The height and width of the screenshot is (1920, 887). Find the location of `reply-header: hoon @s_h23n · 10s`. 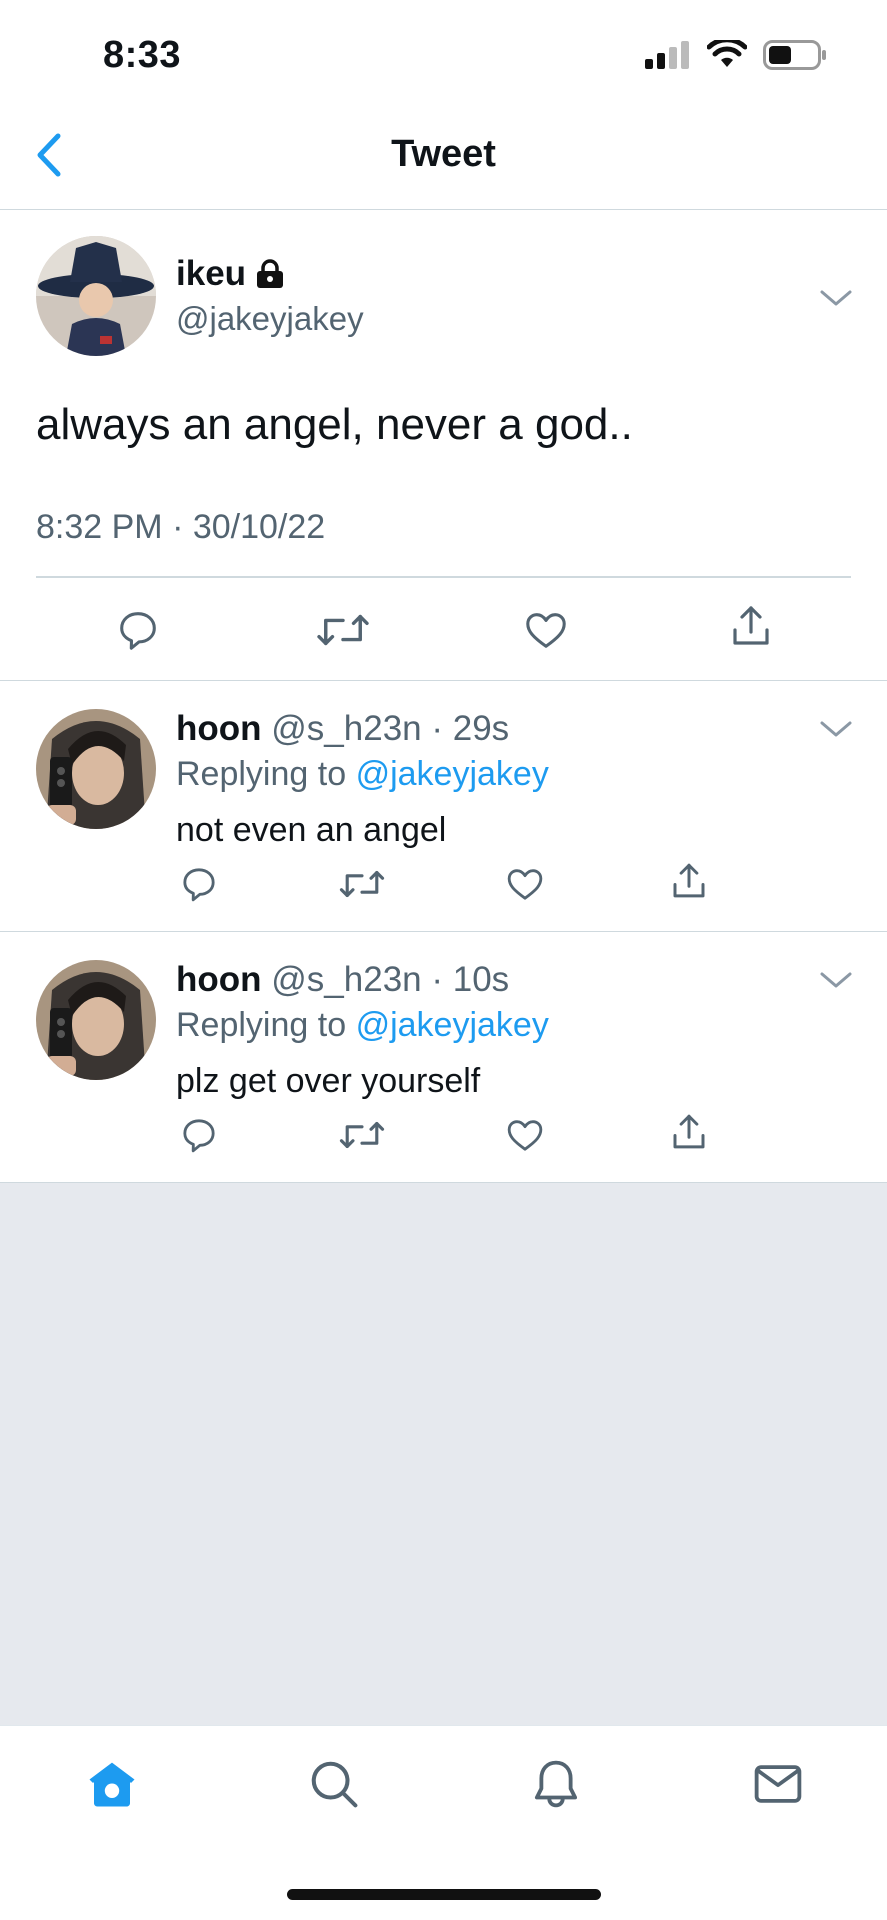

reply-header: hoon @s_h23n · 10s is located at coordinates (342, 980).